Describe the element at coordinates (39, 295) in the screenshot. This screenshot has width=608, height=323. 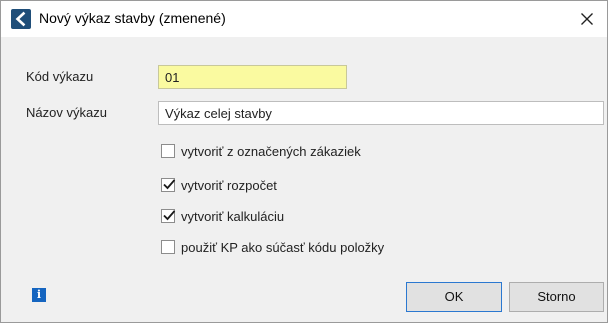
I see `info-icon: i` at that location.